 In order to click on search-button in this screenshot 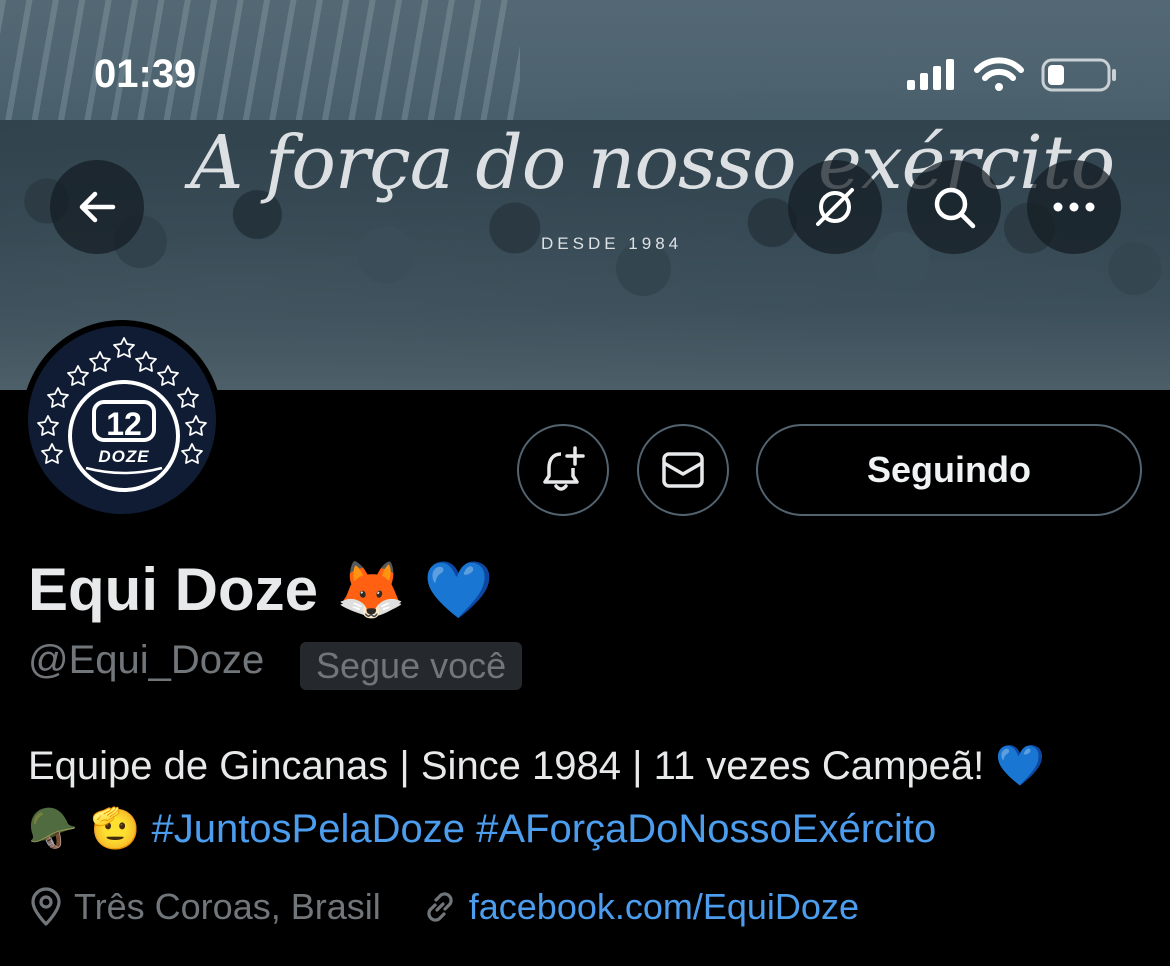, I will do `click(954, 207)`.